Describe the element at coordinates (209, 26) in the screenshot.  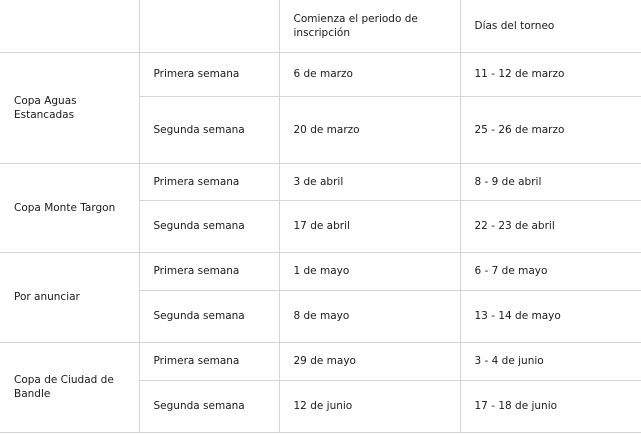
I see `header-week` at that location.